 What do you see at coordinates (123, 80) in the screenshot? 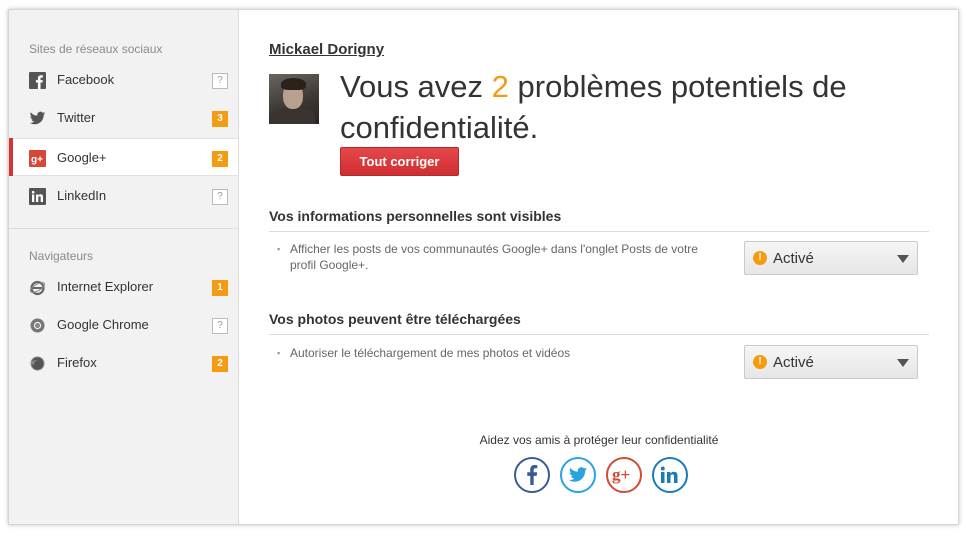
I see `sidebar-item-facebook: Facebook ?` at bounding box center [123, 80].